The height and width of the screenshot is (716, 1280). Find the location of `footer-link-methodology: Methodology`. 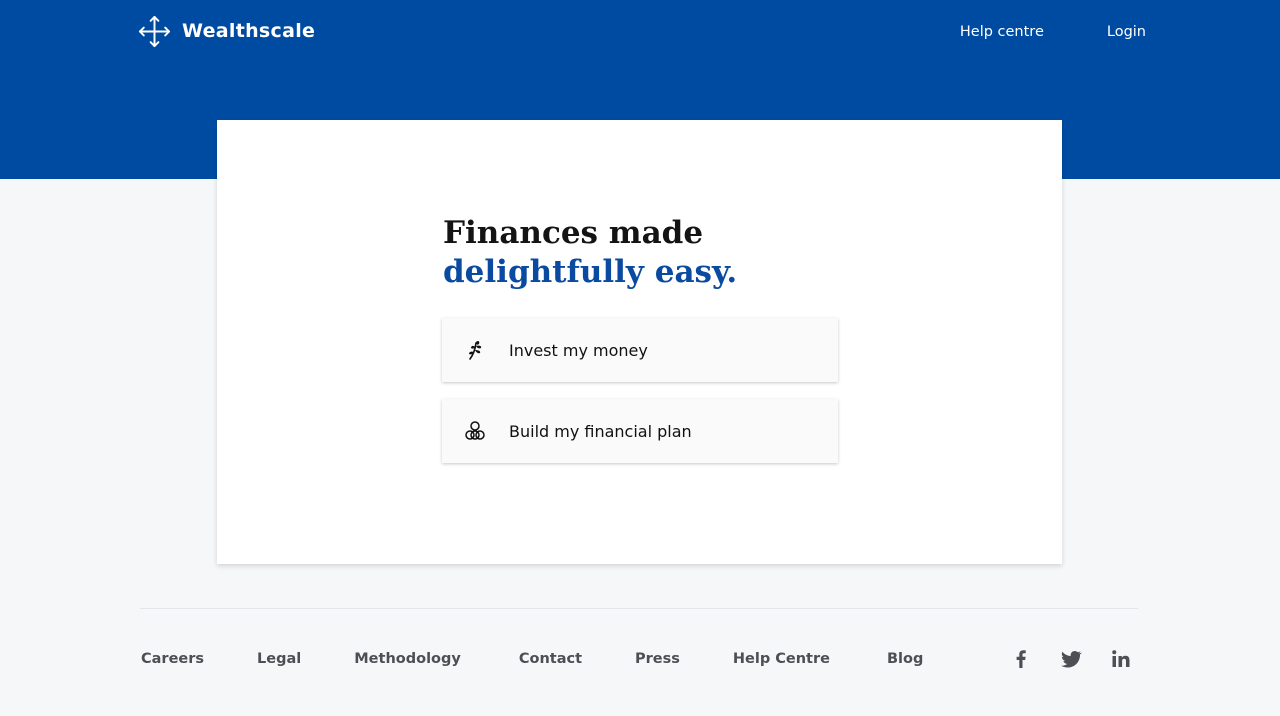

footer-link-methodology: Methodology is located at coordinates (407, 659).